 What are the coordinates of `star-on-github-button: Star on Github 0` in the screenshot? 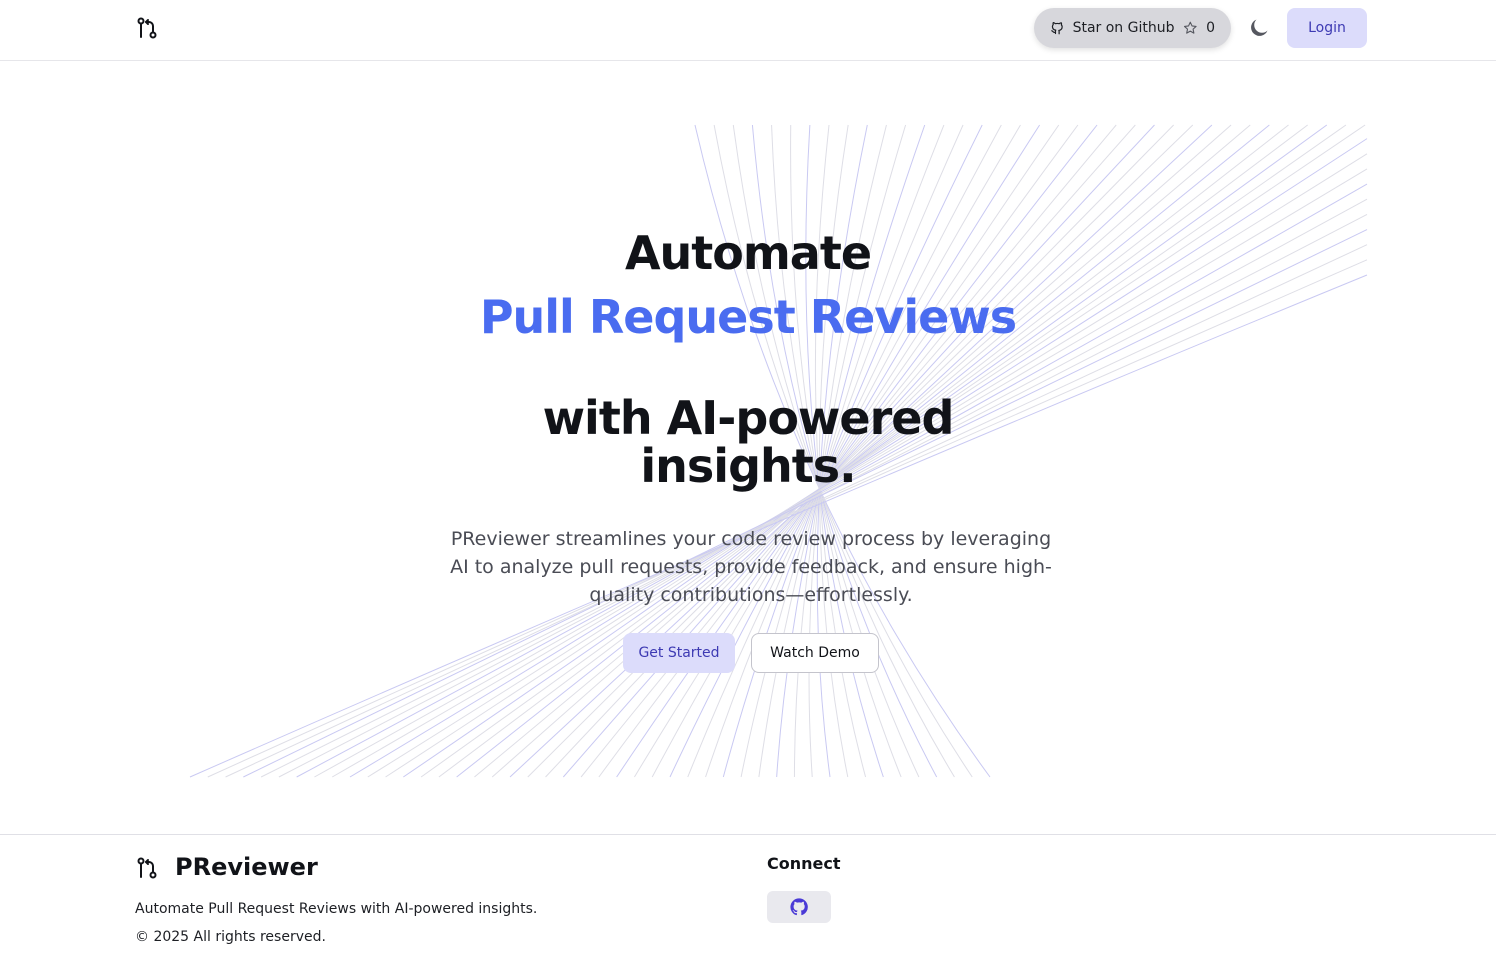 It's located at (1132, 28).